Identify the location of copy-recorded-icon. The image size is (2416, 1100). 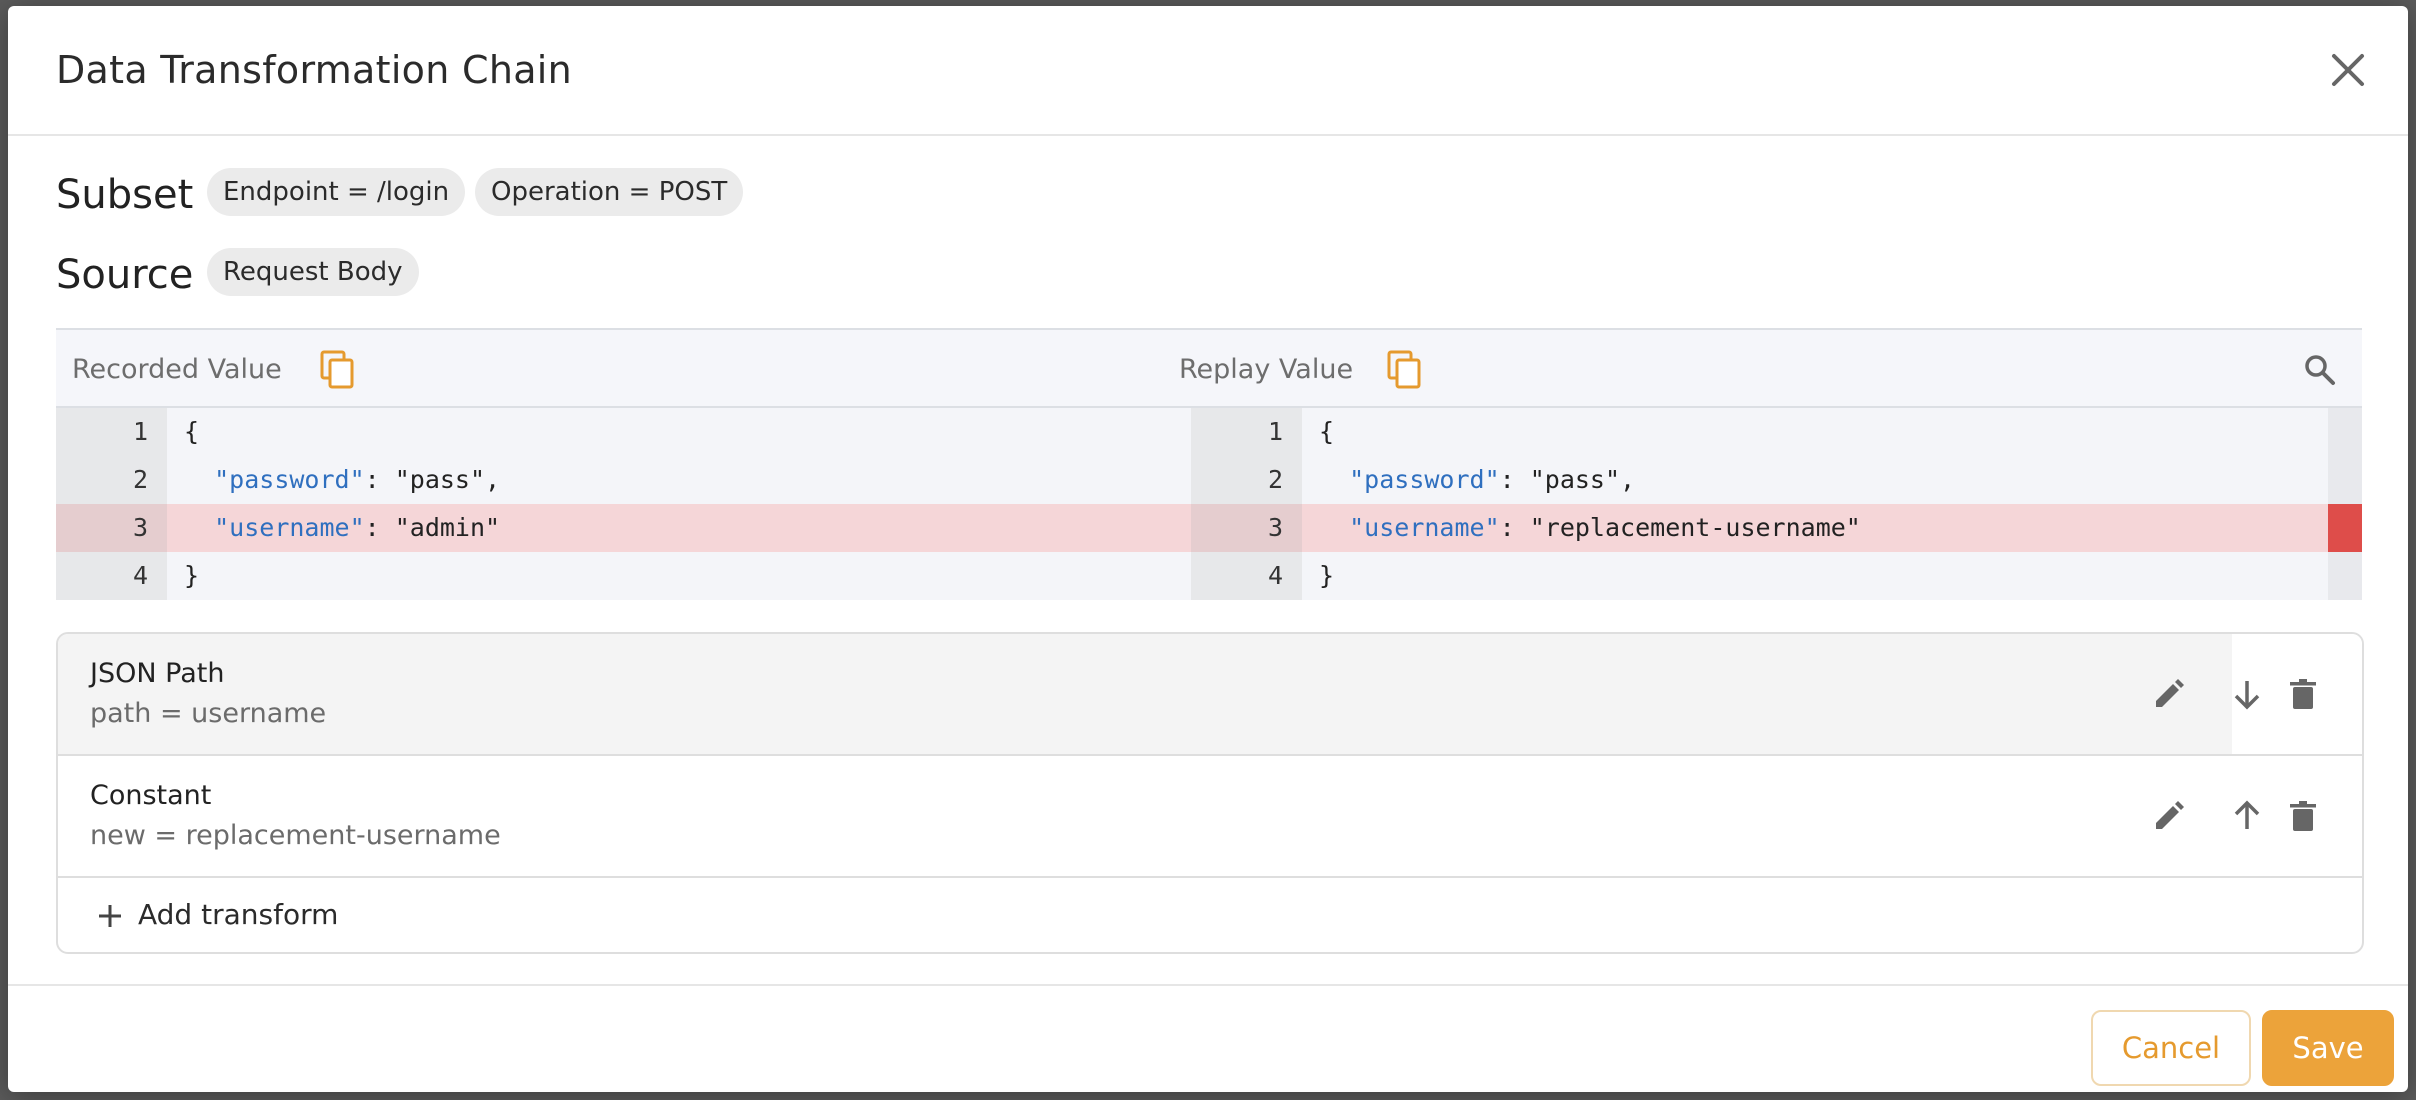
(338, 370).